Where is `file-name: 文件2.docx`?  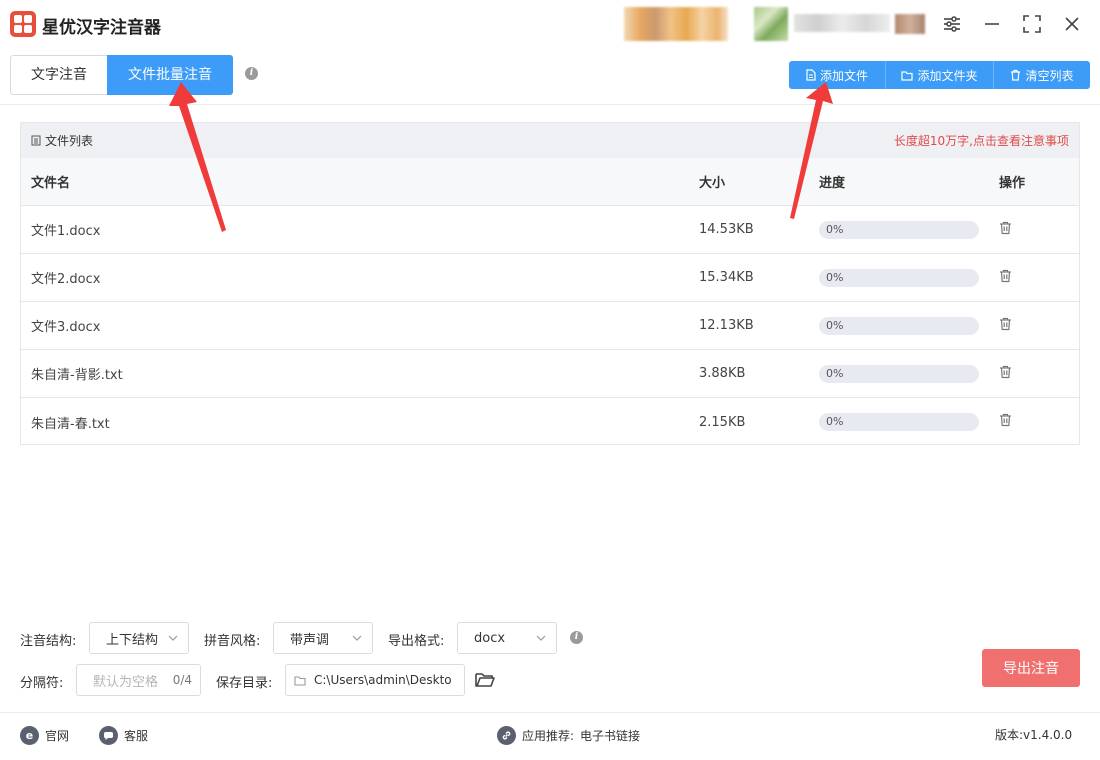
file-name: 文件2.docx is located at coordinates (66, 279).